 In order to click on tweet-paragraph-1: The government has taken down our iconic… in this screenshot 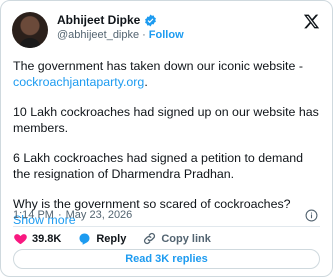, I will do `click(166, 74)`.